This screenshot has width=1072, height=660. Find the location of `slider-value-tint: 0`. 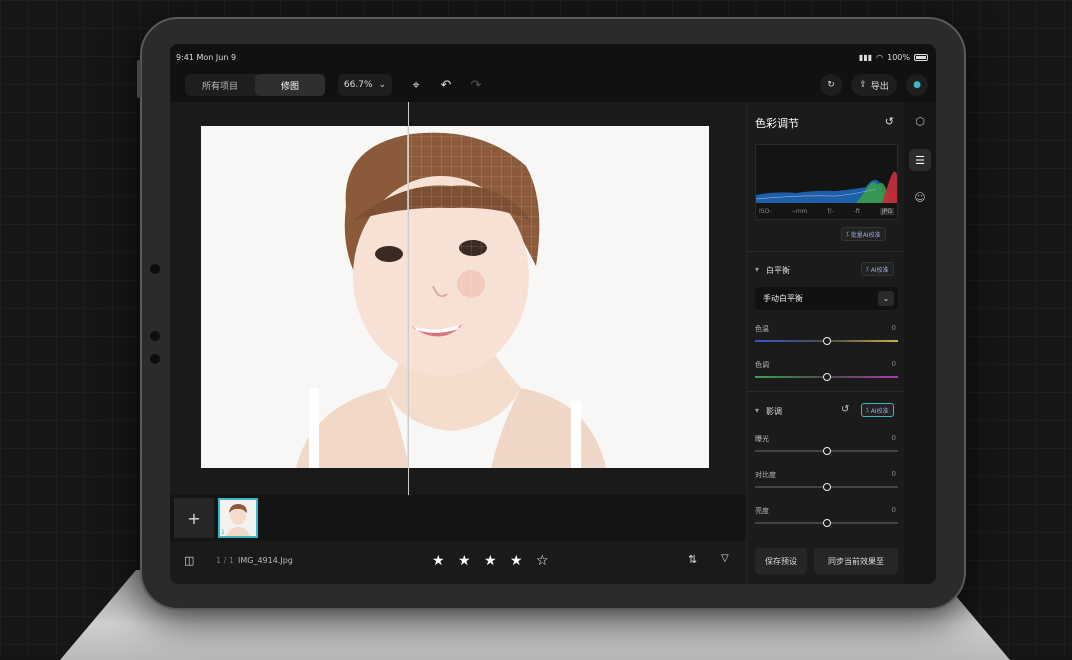

slider-value-tint: 0 is located at coordinates (894, 364).